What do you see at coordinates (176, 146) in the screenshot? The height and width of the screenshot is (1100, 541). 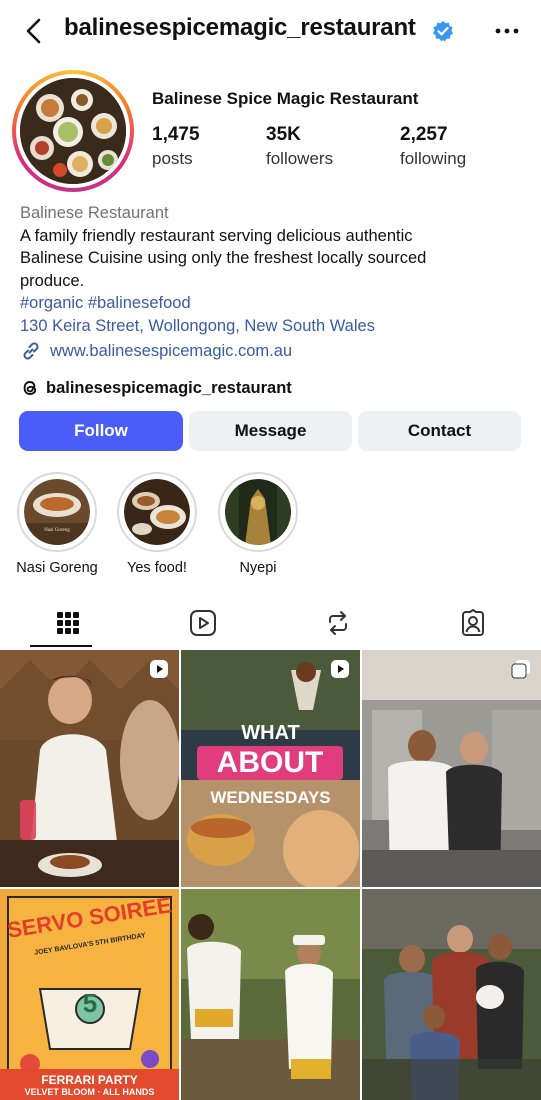 I see `stat-posts: 1,475 posts` at bounding box center [176, 146].